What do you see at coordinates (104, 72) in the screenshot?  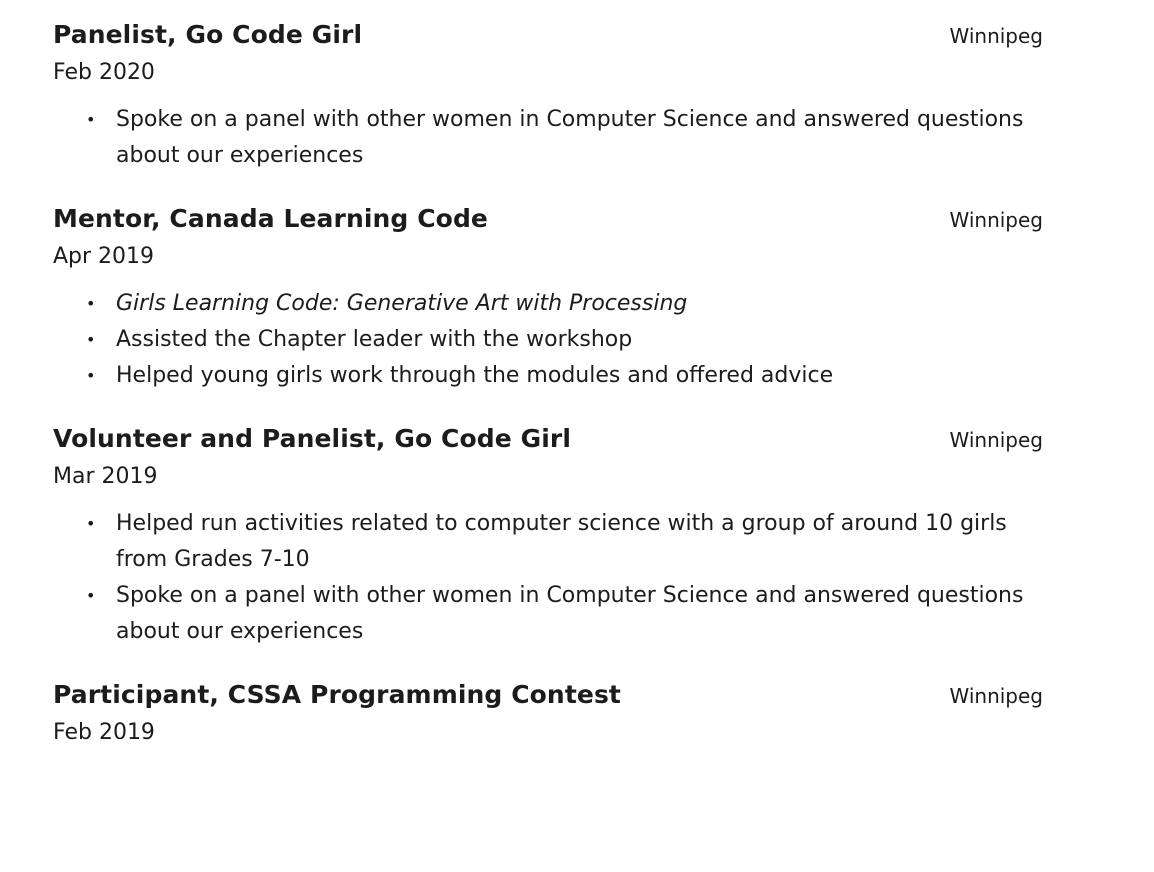 I see `entry-date: Feb 2020` at bounding box center [104, 72].